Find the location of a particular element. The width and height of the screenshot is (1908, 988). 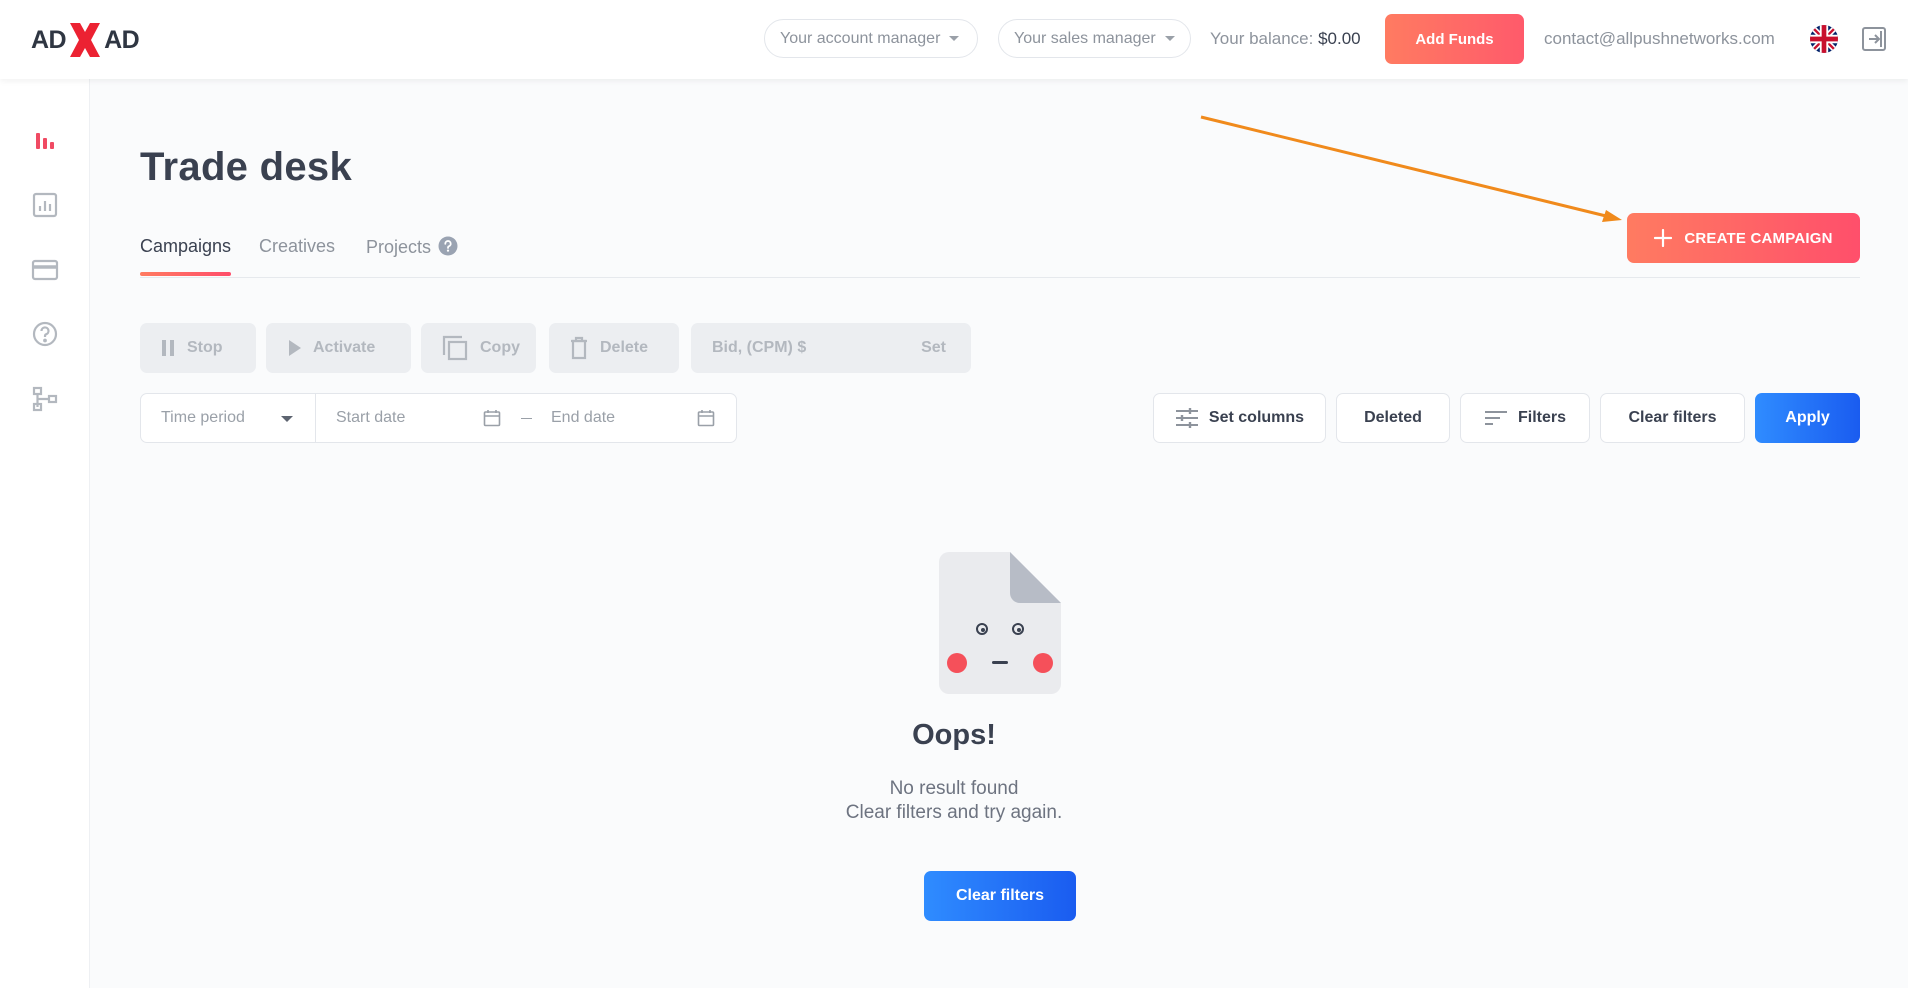

clear-filters-button: Clear filters is located at coordinates (1672, 418).